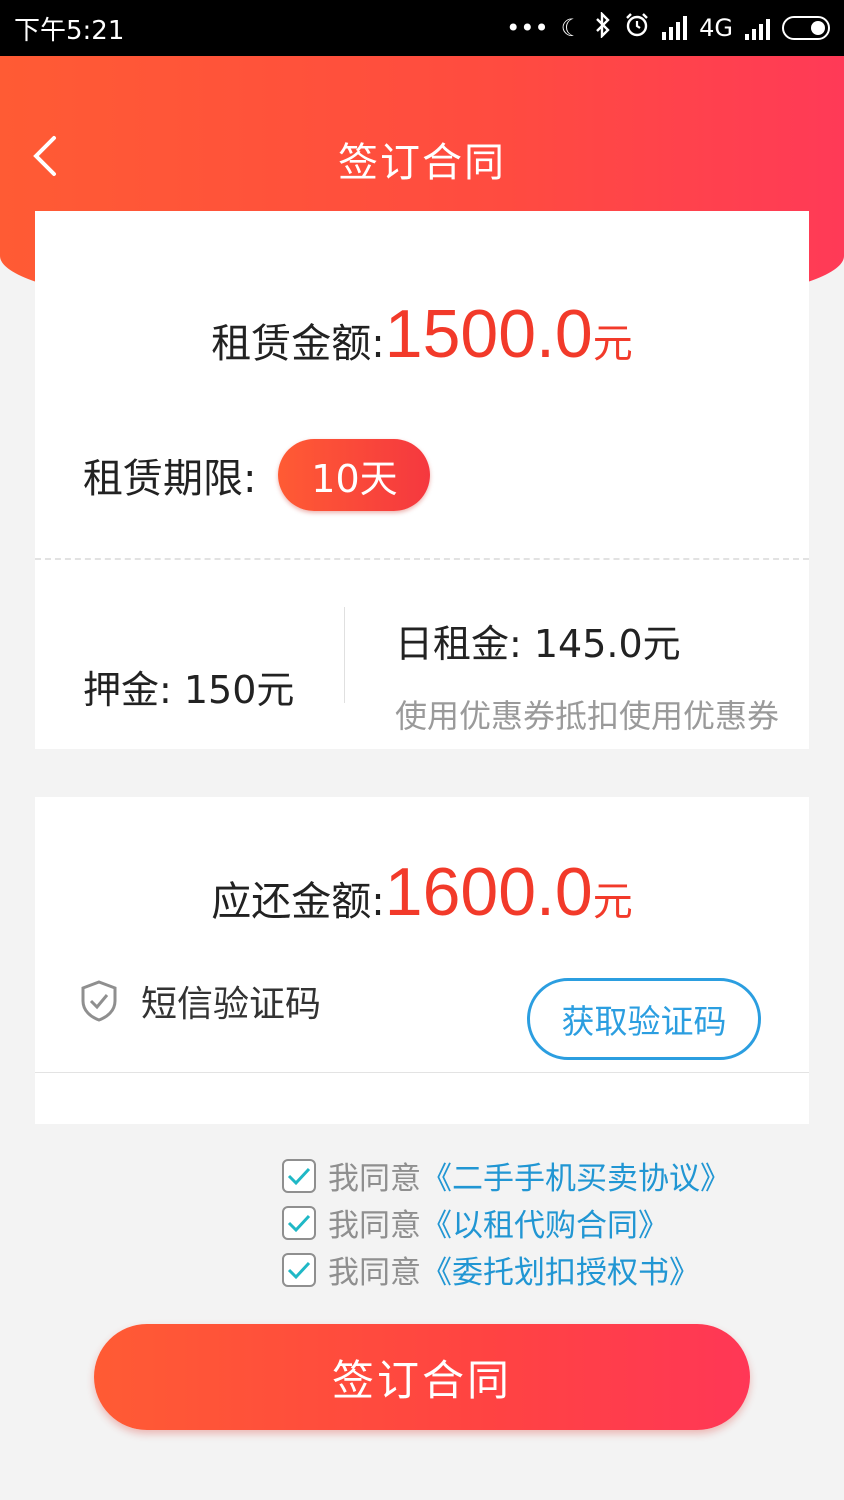  I want to click on agreement-row: 我同意 《以租代购合同》, so click(506, 1222).